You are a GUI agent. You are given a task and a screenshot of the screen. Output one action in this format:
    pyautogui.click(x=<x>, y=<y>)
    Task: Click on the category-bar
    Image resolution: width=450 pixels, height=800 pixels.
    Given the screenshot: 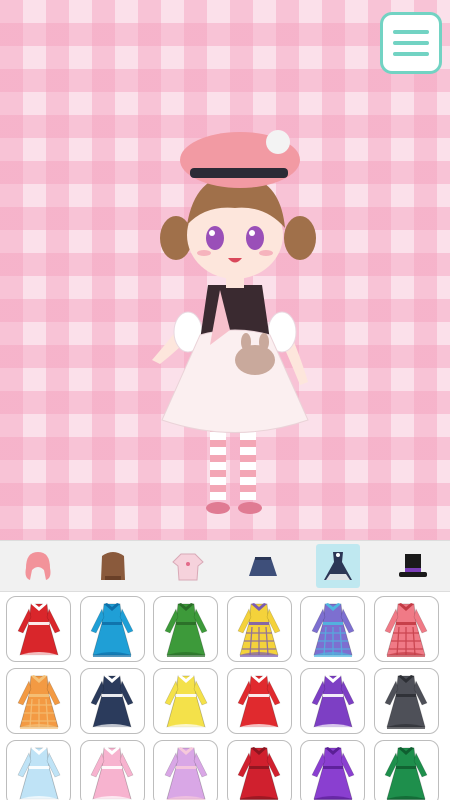 What is the action you would take?
    pyautogui.click(x=225, y=566)
    